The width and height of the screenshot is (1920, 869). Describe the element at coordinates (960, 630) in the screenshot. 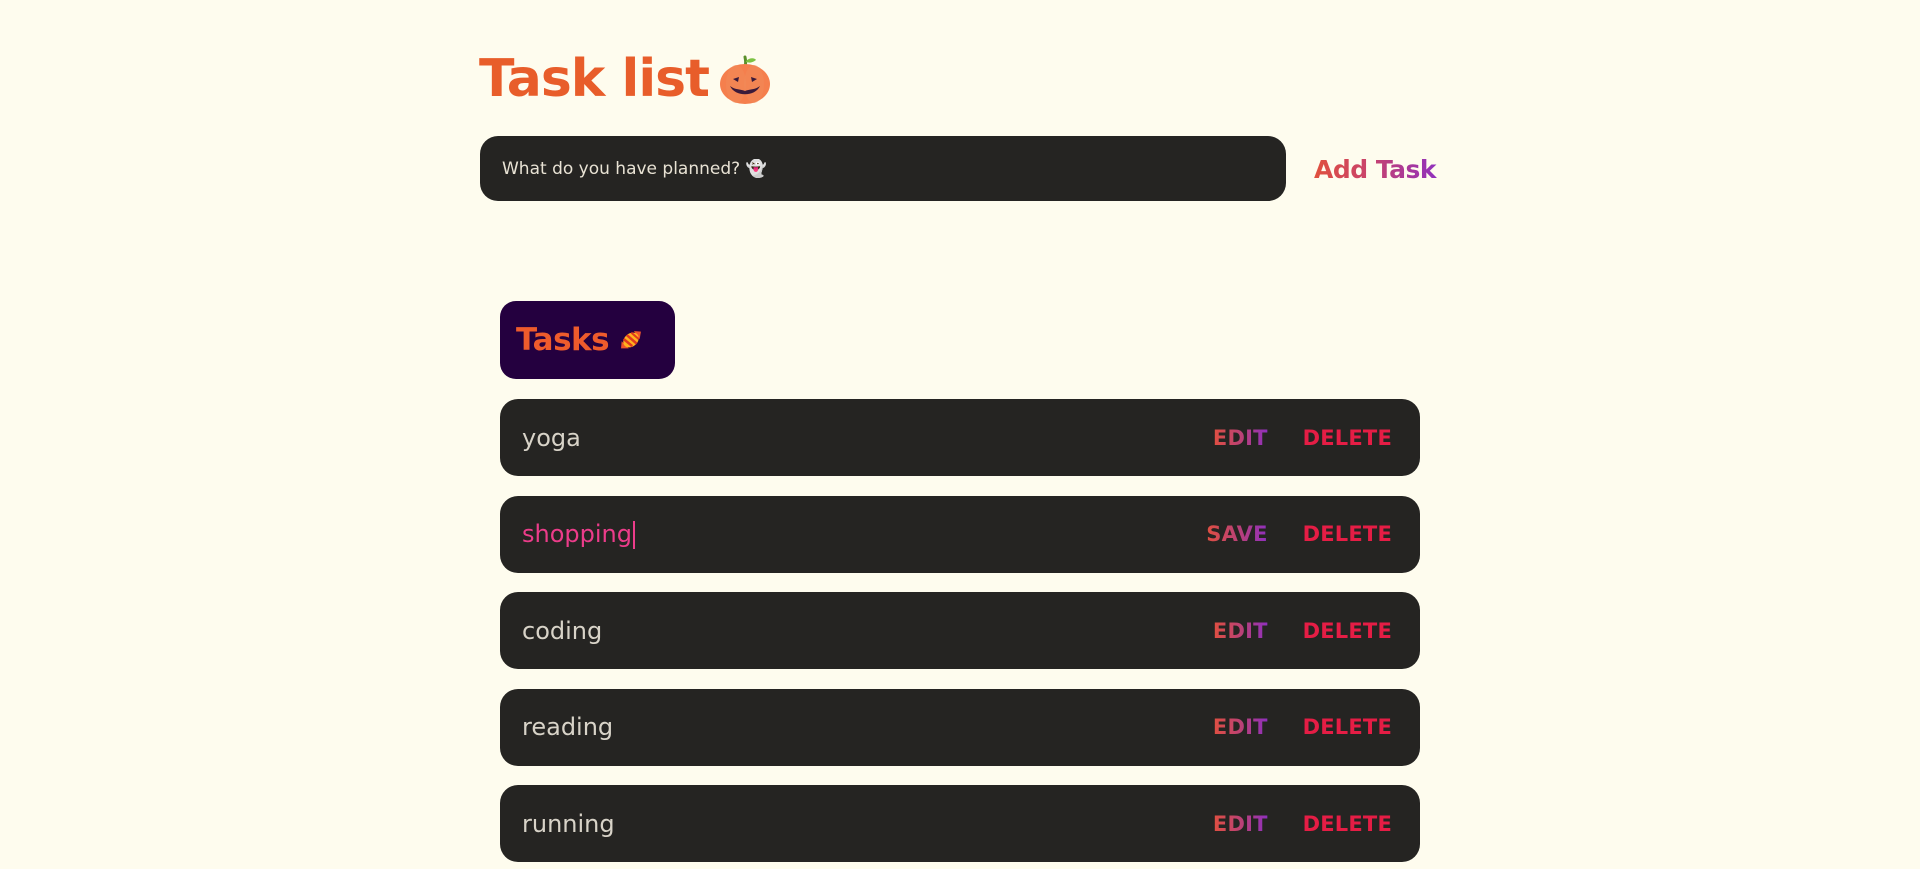

I see `task-item: coding EDIT DELETE` at that location.